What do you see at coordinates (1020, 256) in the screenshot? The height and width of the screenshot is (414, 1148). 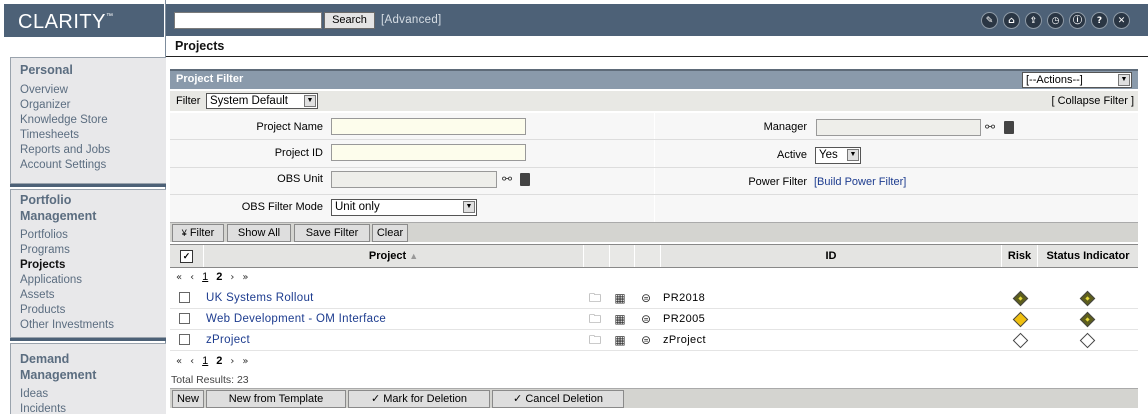 I see `risk-column-header: Risk` at bounding box center [1020, 256].